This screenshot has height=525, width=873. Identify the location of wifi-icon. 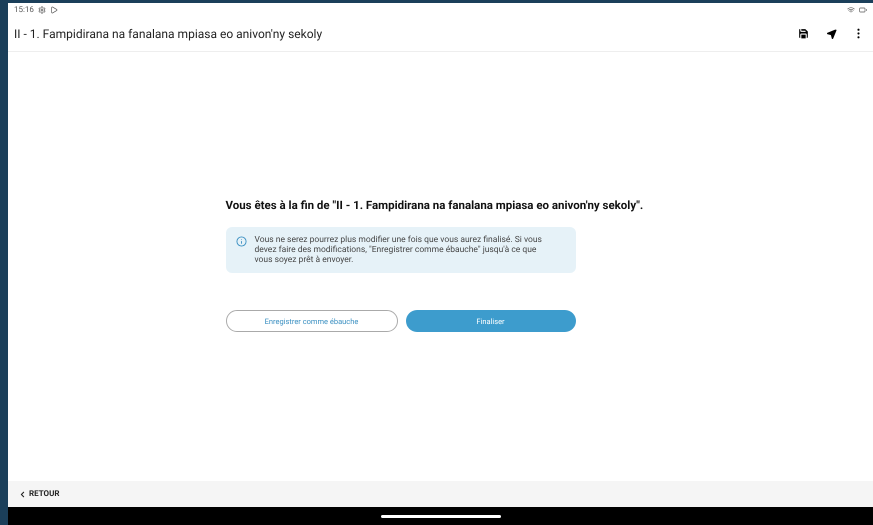
(851, 10).